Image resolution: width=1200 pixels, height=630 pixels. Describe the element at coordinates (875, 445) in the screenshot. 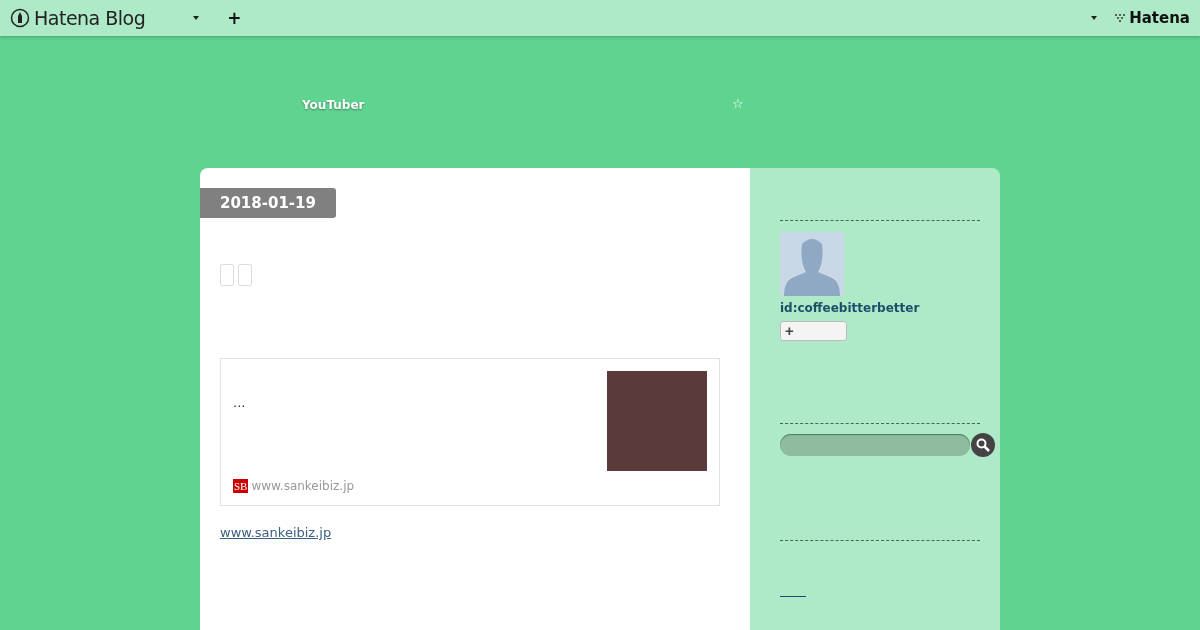

I see `search-field` at that location.